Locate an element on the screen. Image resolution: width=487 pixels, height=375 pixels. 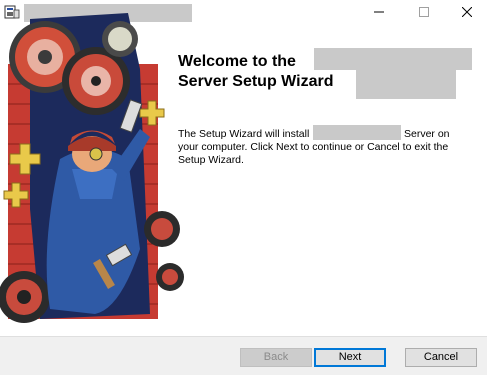
cancel-button: Cancel is located at coordinates (441, 357).